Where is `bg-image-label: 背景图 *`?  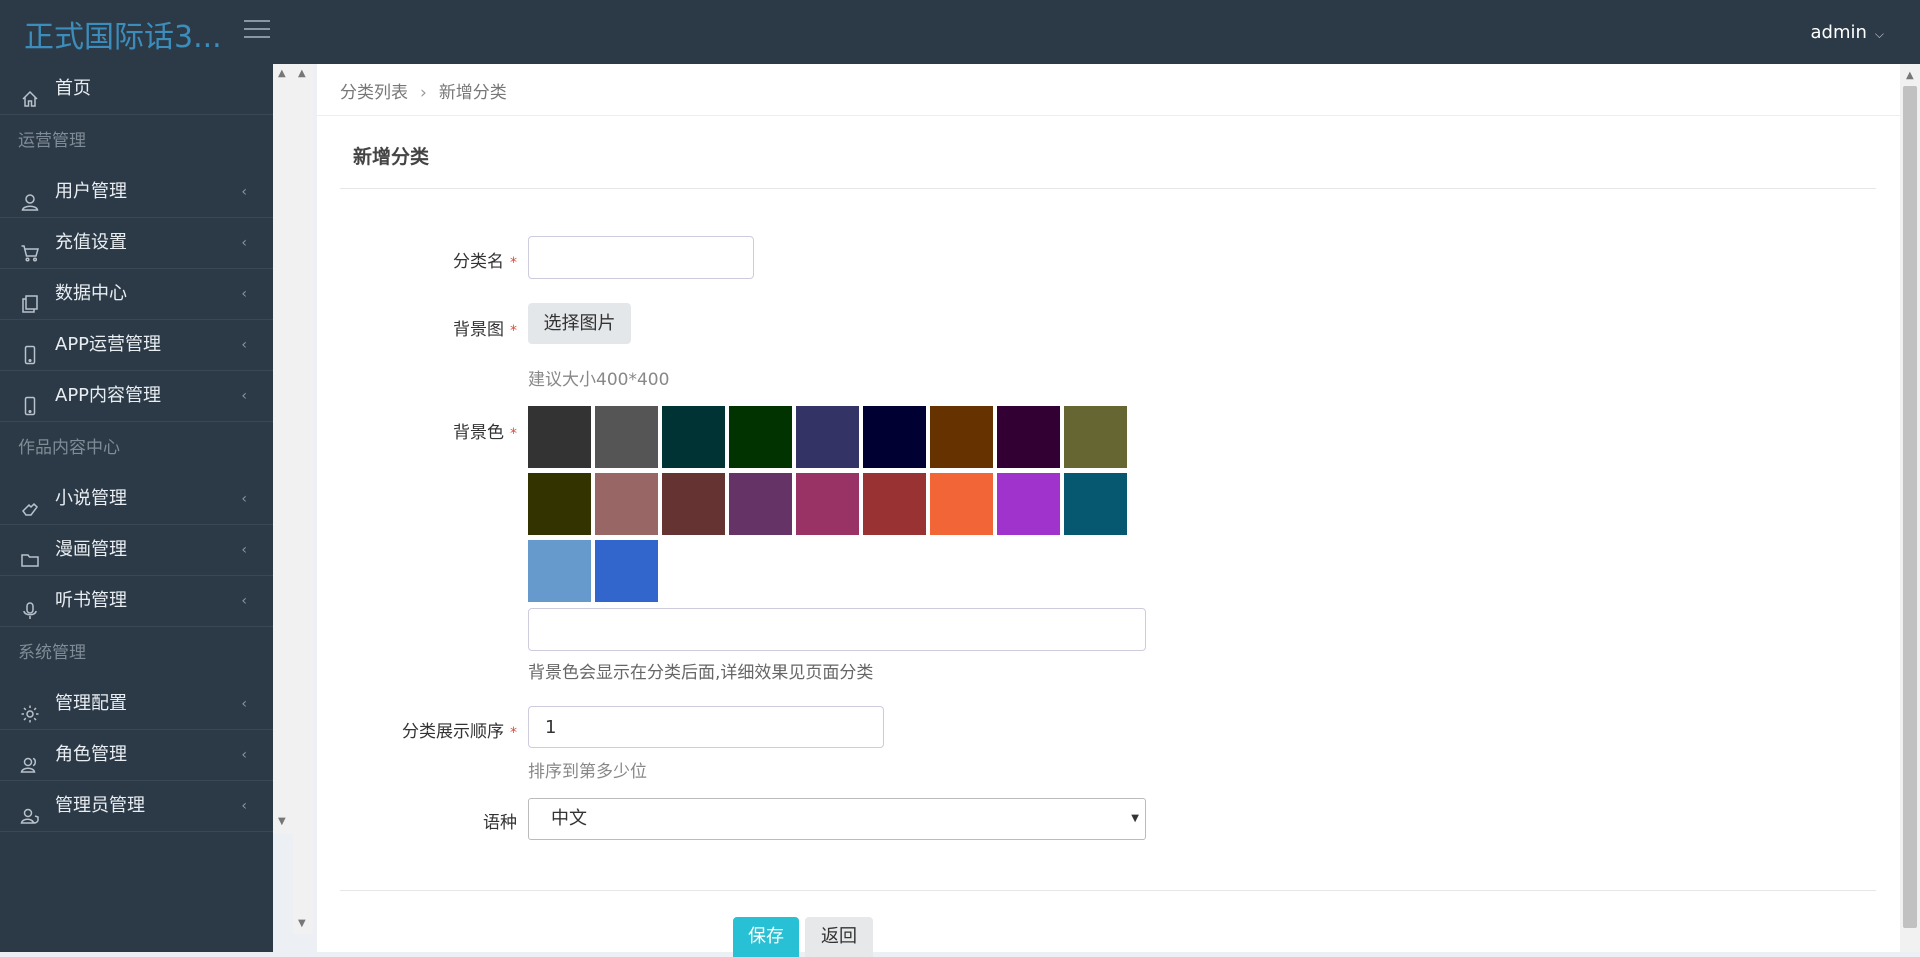
bg-image-label: 背景图 * is located at coordinates (485, 330).